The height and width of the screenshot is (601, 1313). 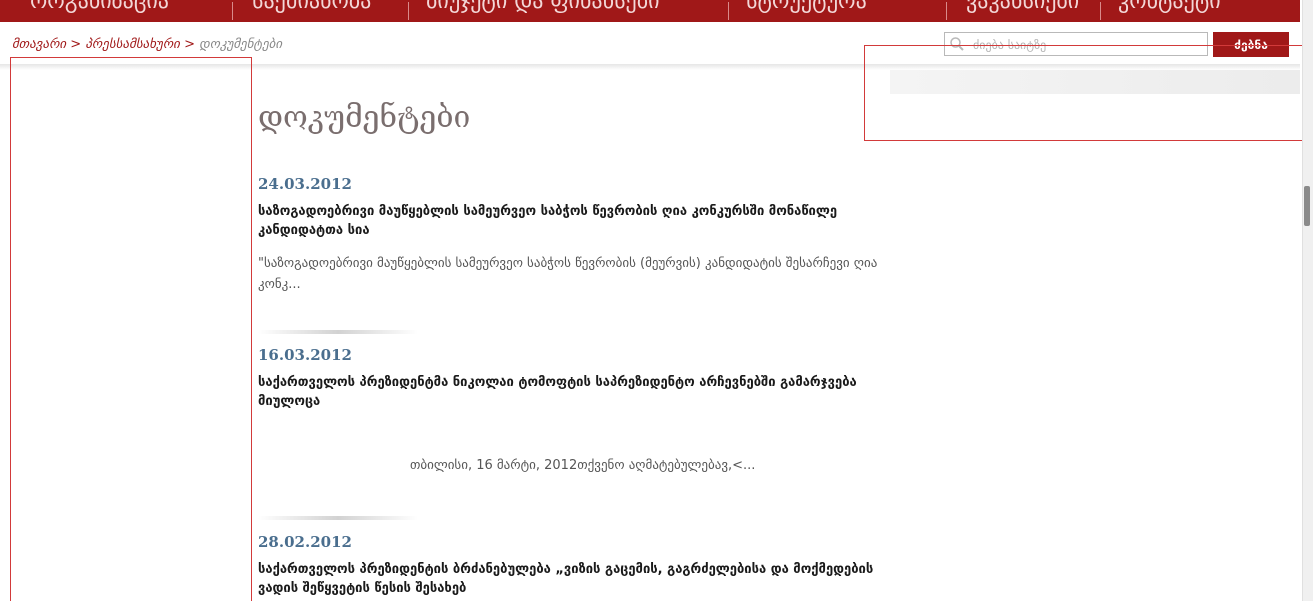 I want to click on scrollbar-thumb, so click(x=1307, y=206).